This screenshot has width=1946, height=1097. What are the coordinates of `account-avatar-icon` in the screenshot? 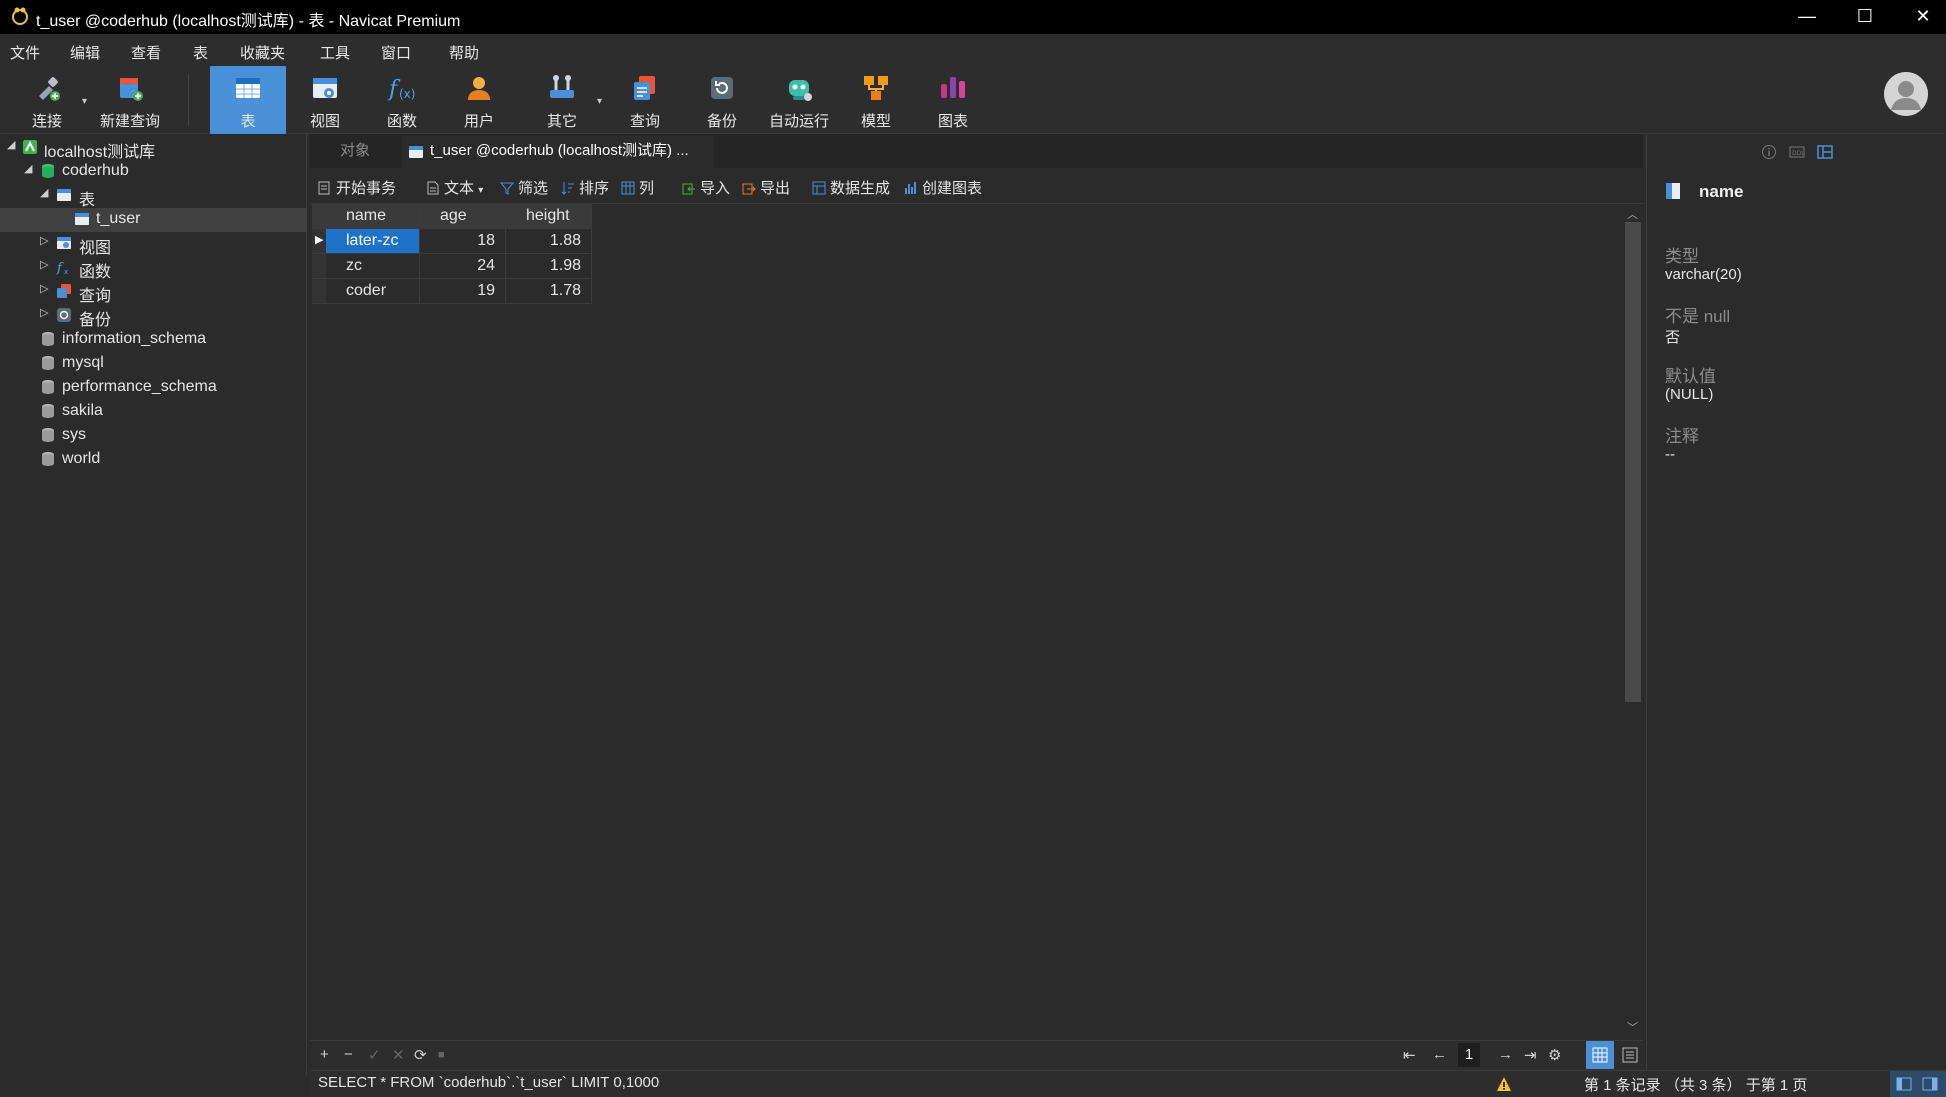 It's located at (1906, 94).